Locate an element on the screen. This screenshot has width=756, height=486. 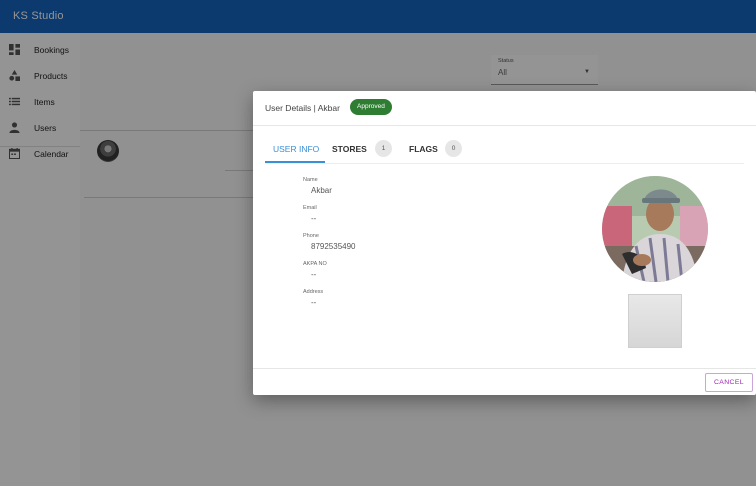
tab-user-info: USER INFO is located at coordinates (295, 150).